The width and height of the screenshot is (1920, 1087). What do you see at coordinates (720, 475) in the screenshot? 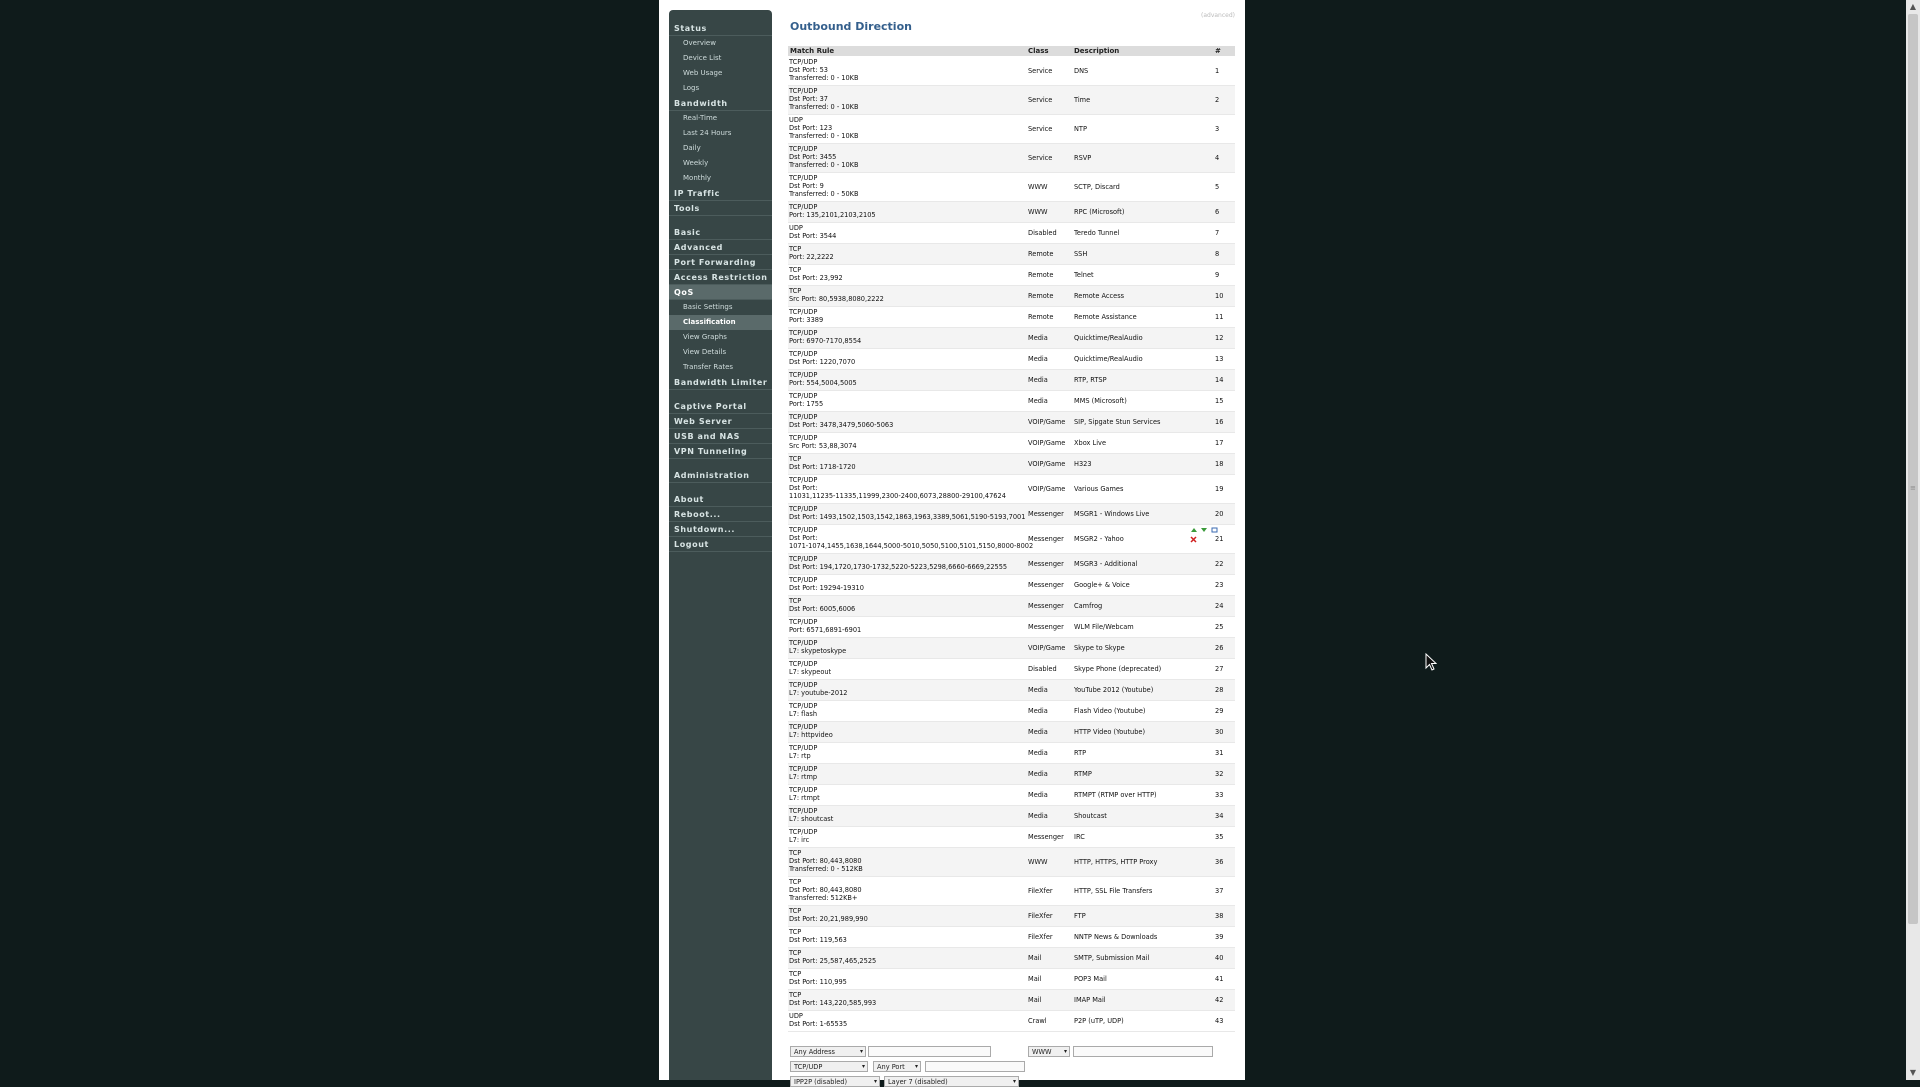
I see `sidebar-item-administration: Administration` at bounding box center [720, 475].